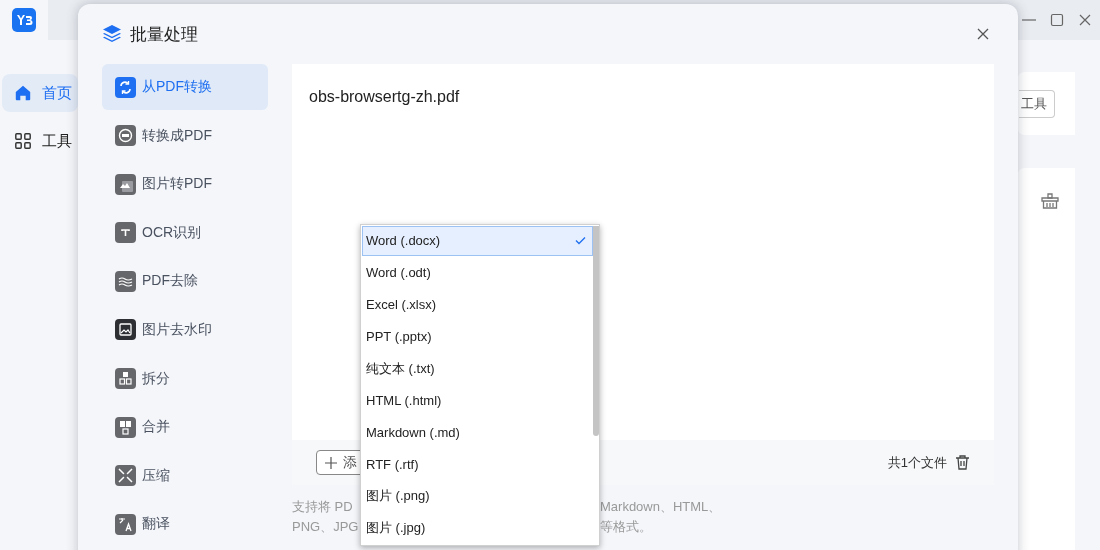  Describe the element at coordinates (477, 496) in the screenshot. I see `menu-option: 图片 (.png)` at that location.